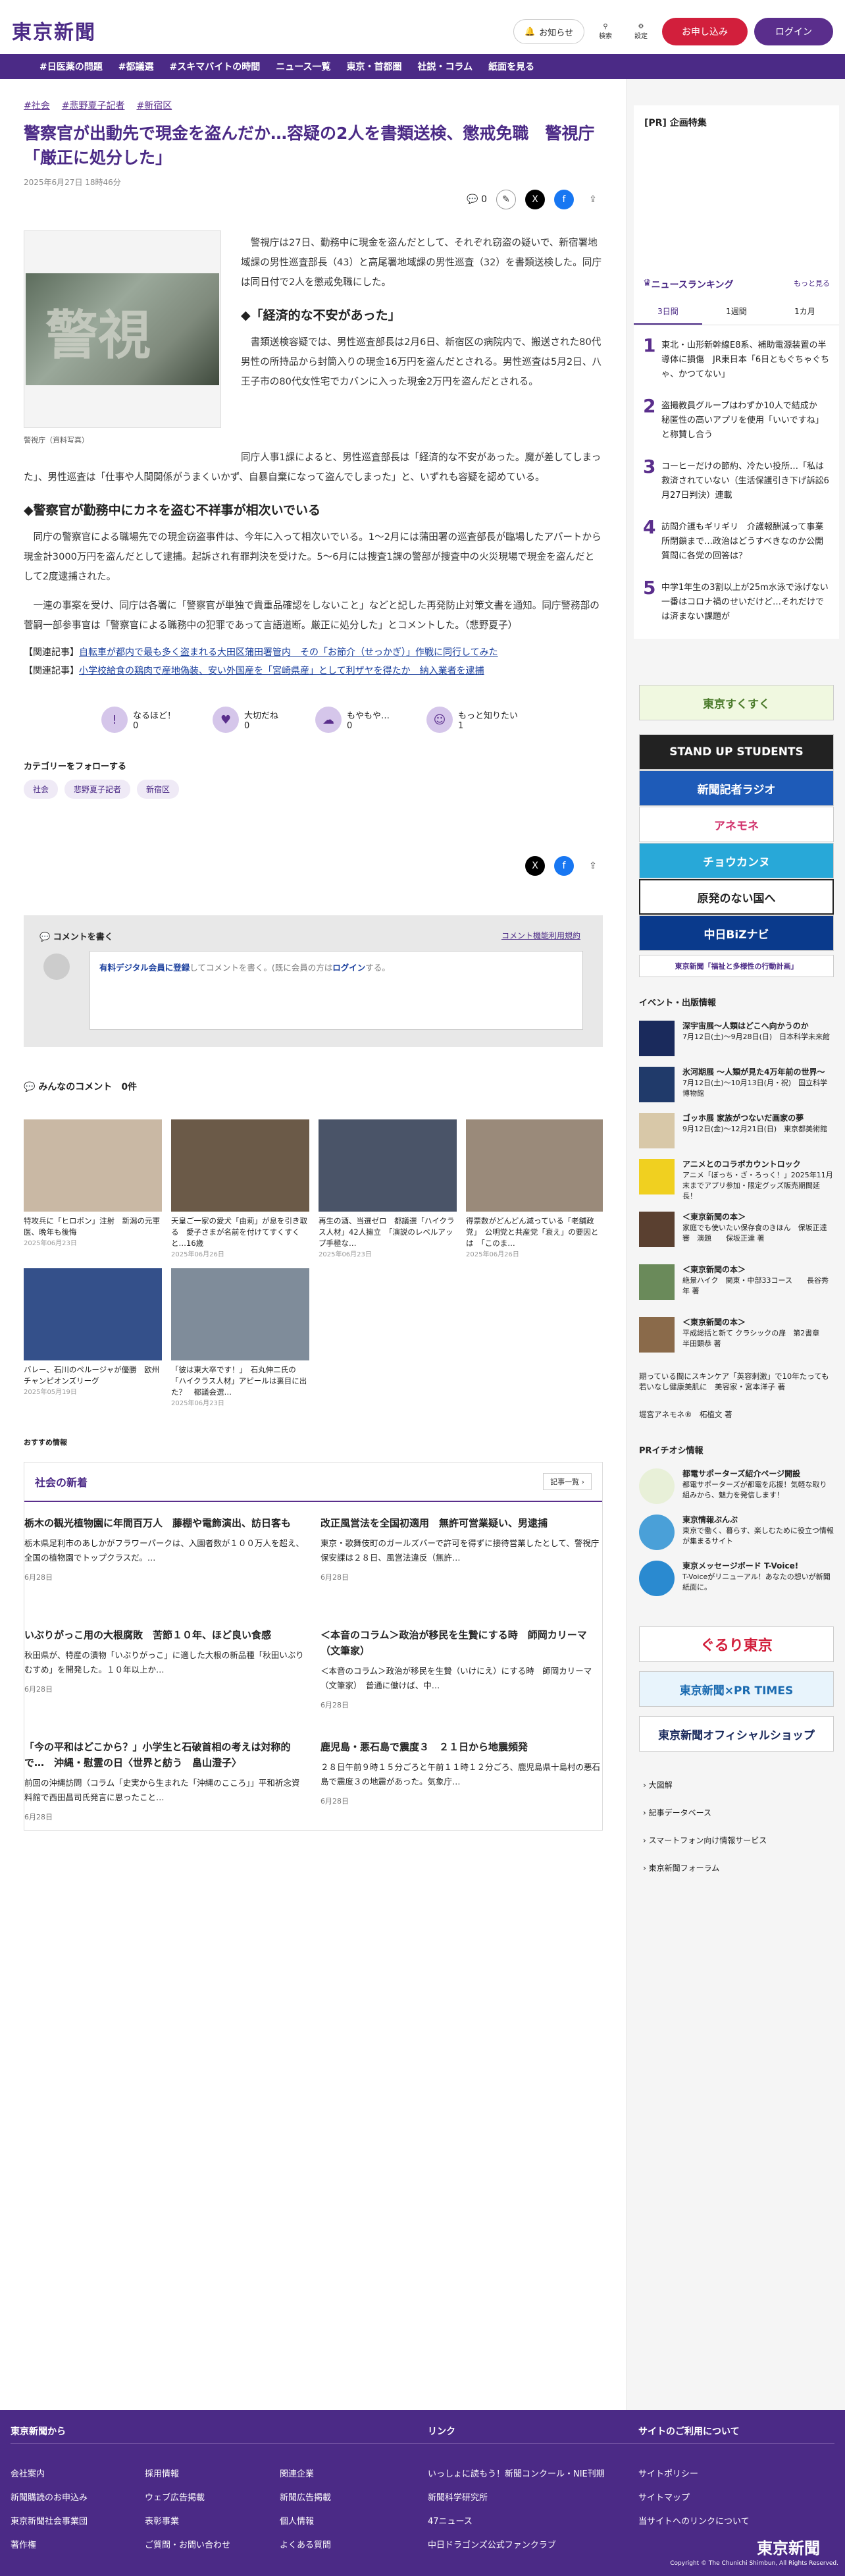 The width and height of the screenshot is (845, 2576). What do you see at coordinates (737, 788) in the screenshot?
I see `banner-radio: 新聞記者ラジオ` at bounding box center [737, 788].